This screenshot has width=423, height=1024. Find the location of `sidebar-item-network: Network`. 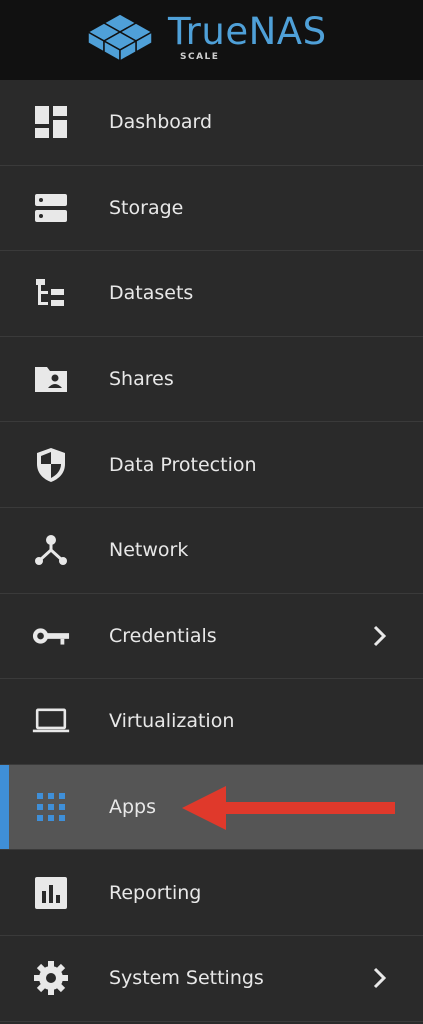

sidebar-item-network: Network is located at coordinates (211, 551).